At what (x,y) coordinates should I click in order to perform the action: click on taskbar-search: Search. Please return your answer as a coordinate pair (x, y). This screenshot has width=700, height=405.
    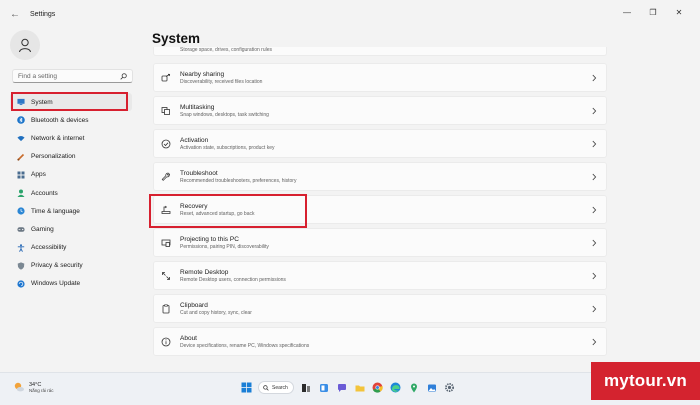
    Looking at the image, I should click on (276, 387).